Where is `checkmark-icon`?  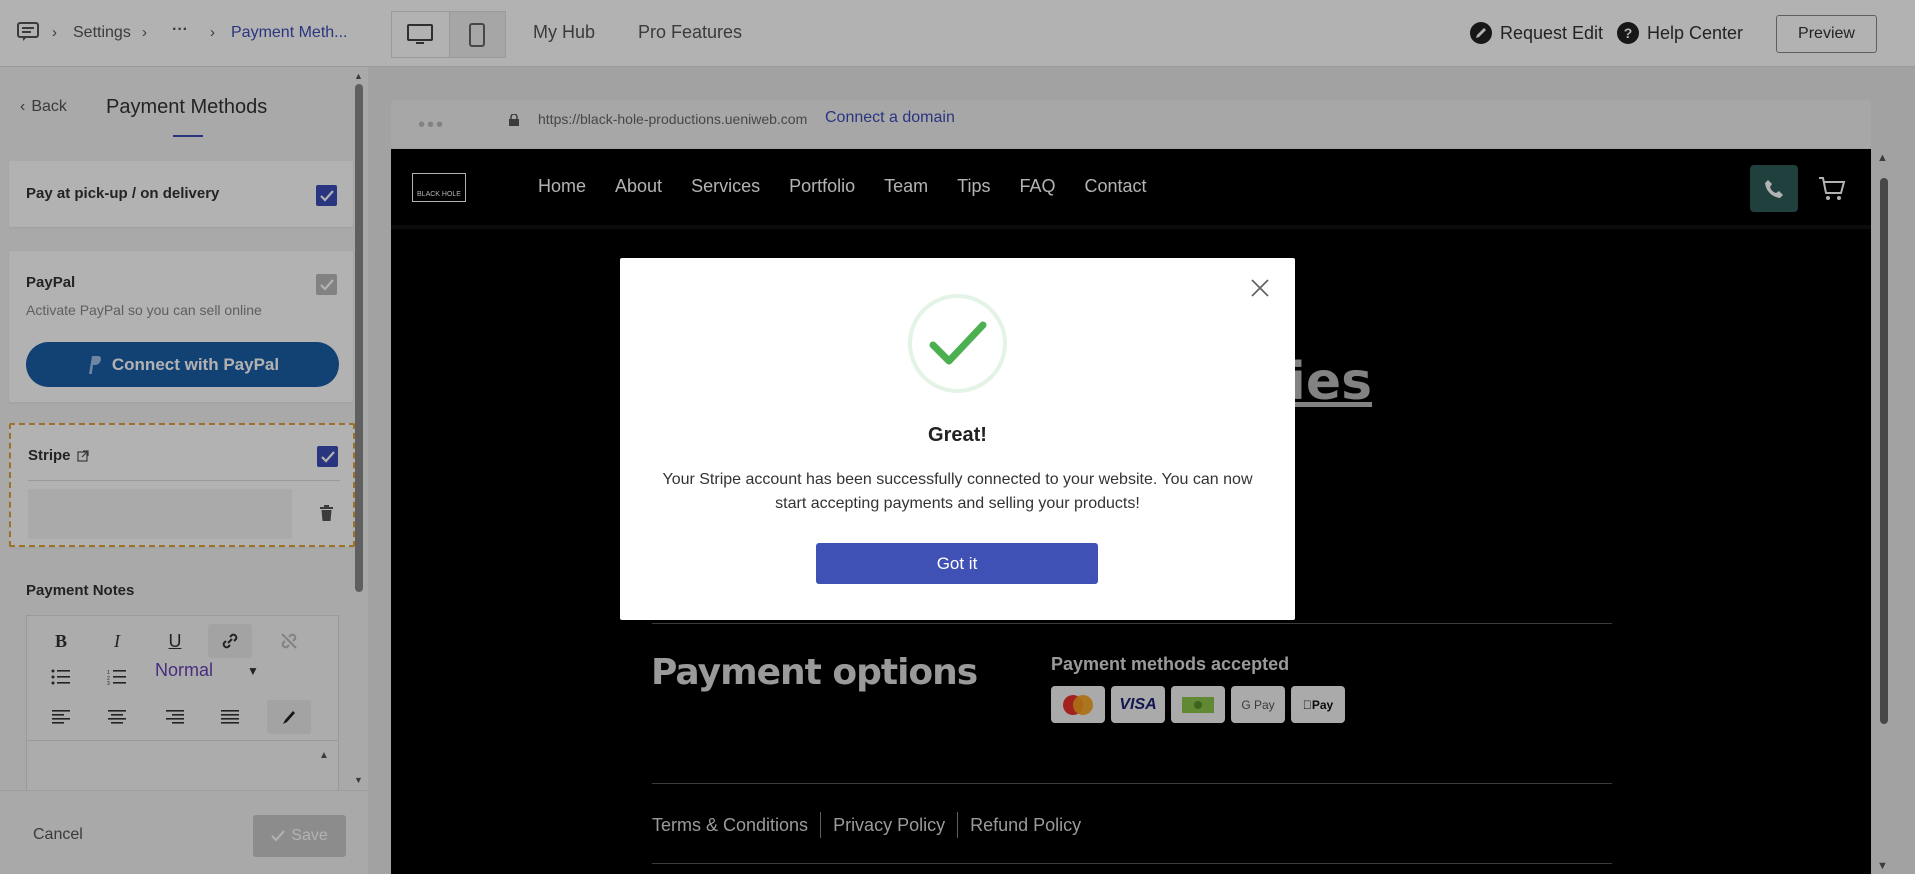
checkmark-icon is located at coordinates (957, 342).